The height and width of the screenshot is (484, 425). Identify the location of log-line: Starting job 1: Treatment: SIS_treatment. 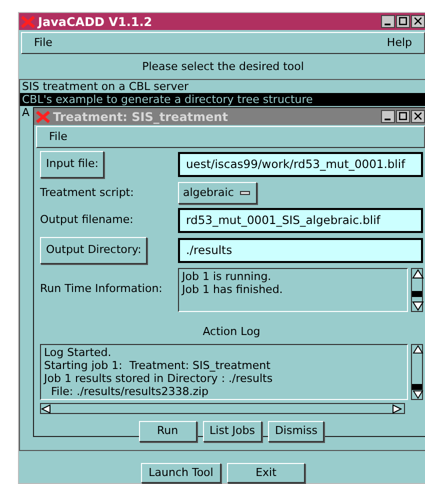
(158, 365).